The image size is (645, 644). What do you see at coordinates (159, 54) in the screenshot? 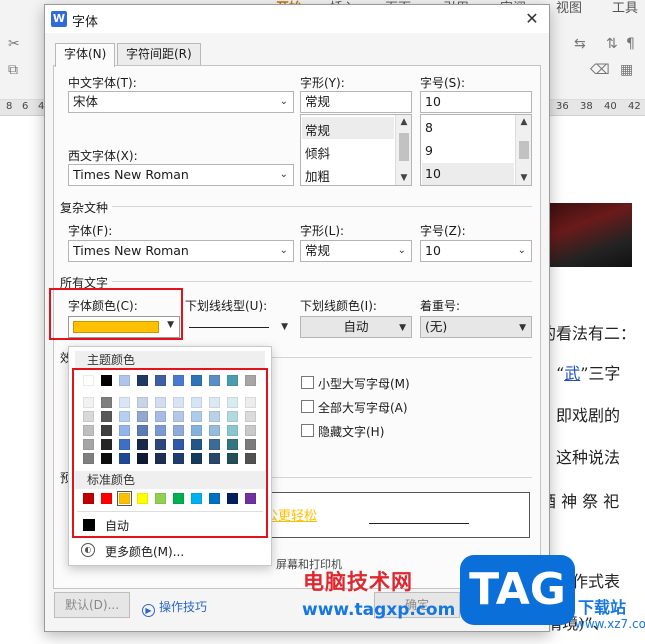
I see `tab-character-spacing: 字符间距(R)` at bounding box center [159, 54].